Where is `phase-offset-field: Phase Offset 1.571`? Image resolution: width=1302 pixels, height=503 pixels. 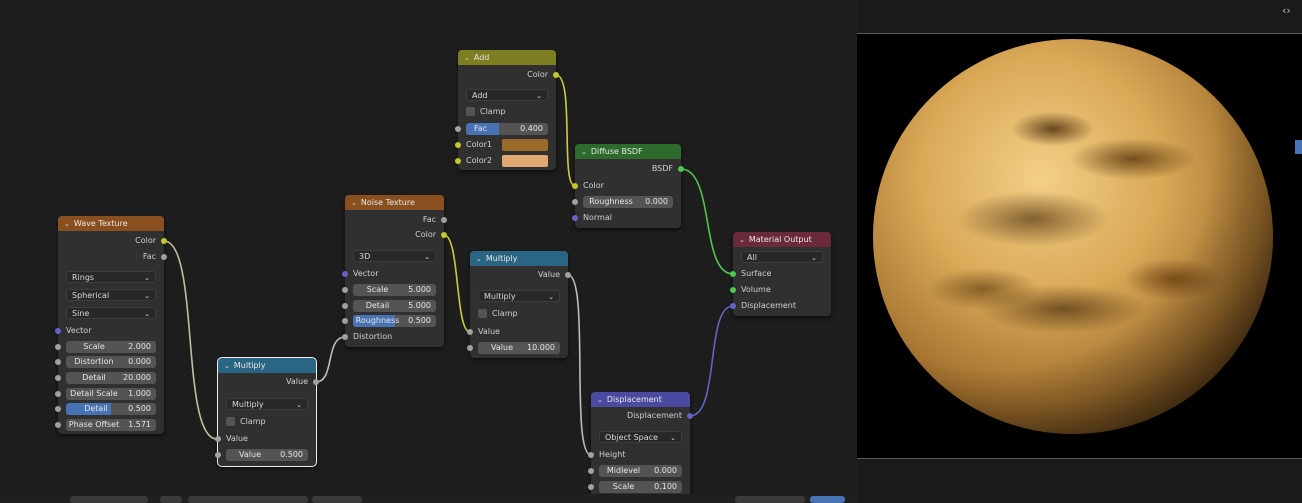 phase-offset-field: Phase Offset 1.571 is located at coordinates (111, 425).